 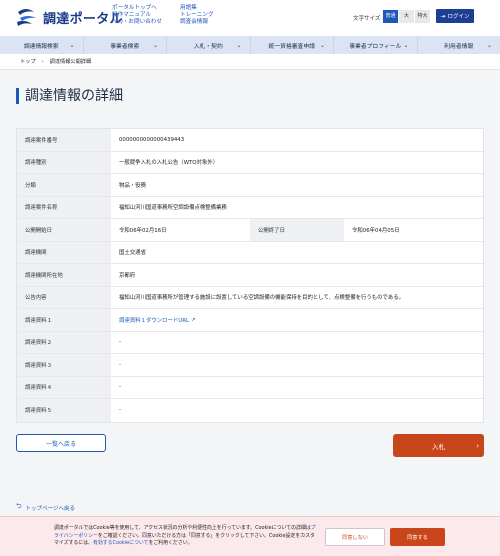 I want to click on breadcrumb-current: 調達情報公開詳細, so click(x=70, y=62).